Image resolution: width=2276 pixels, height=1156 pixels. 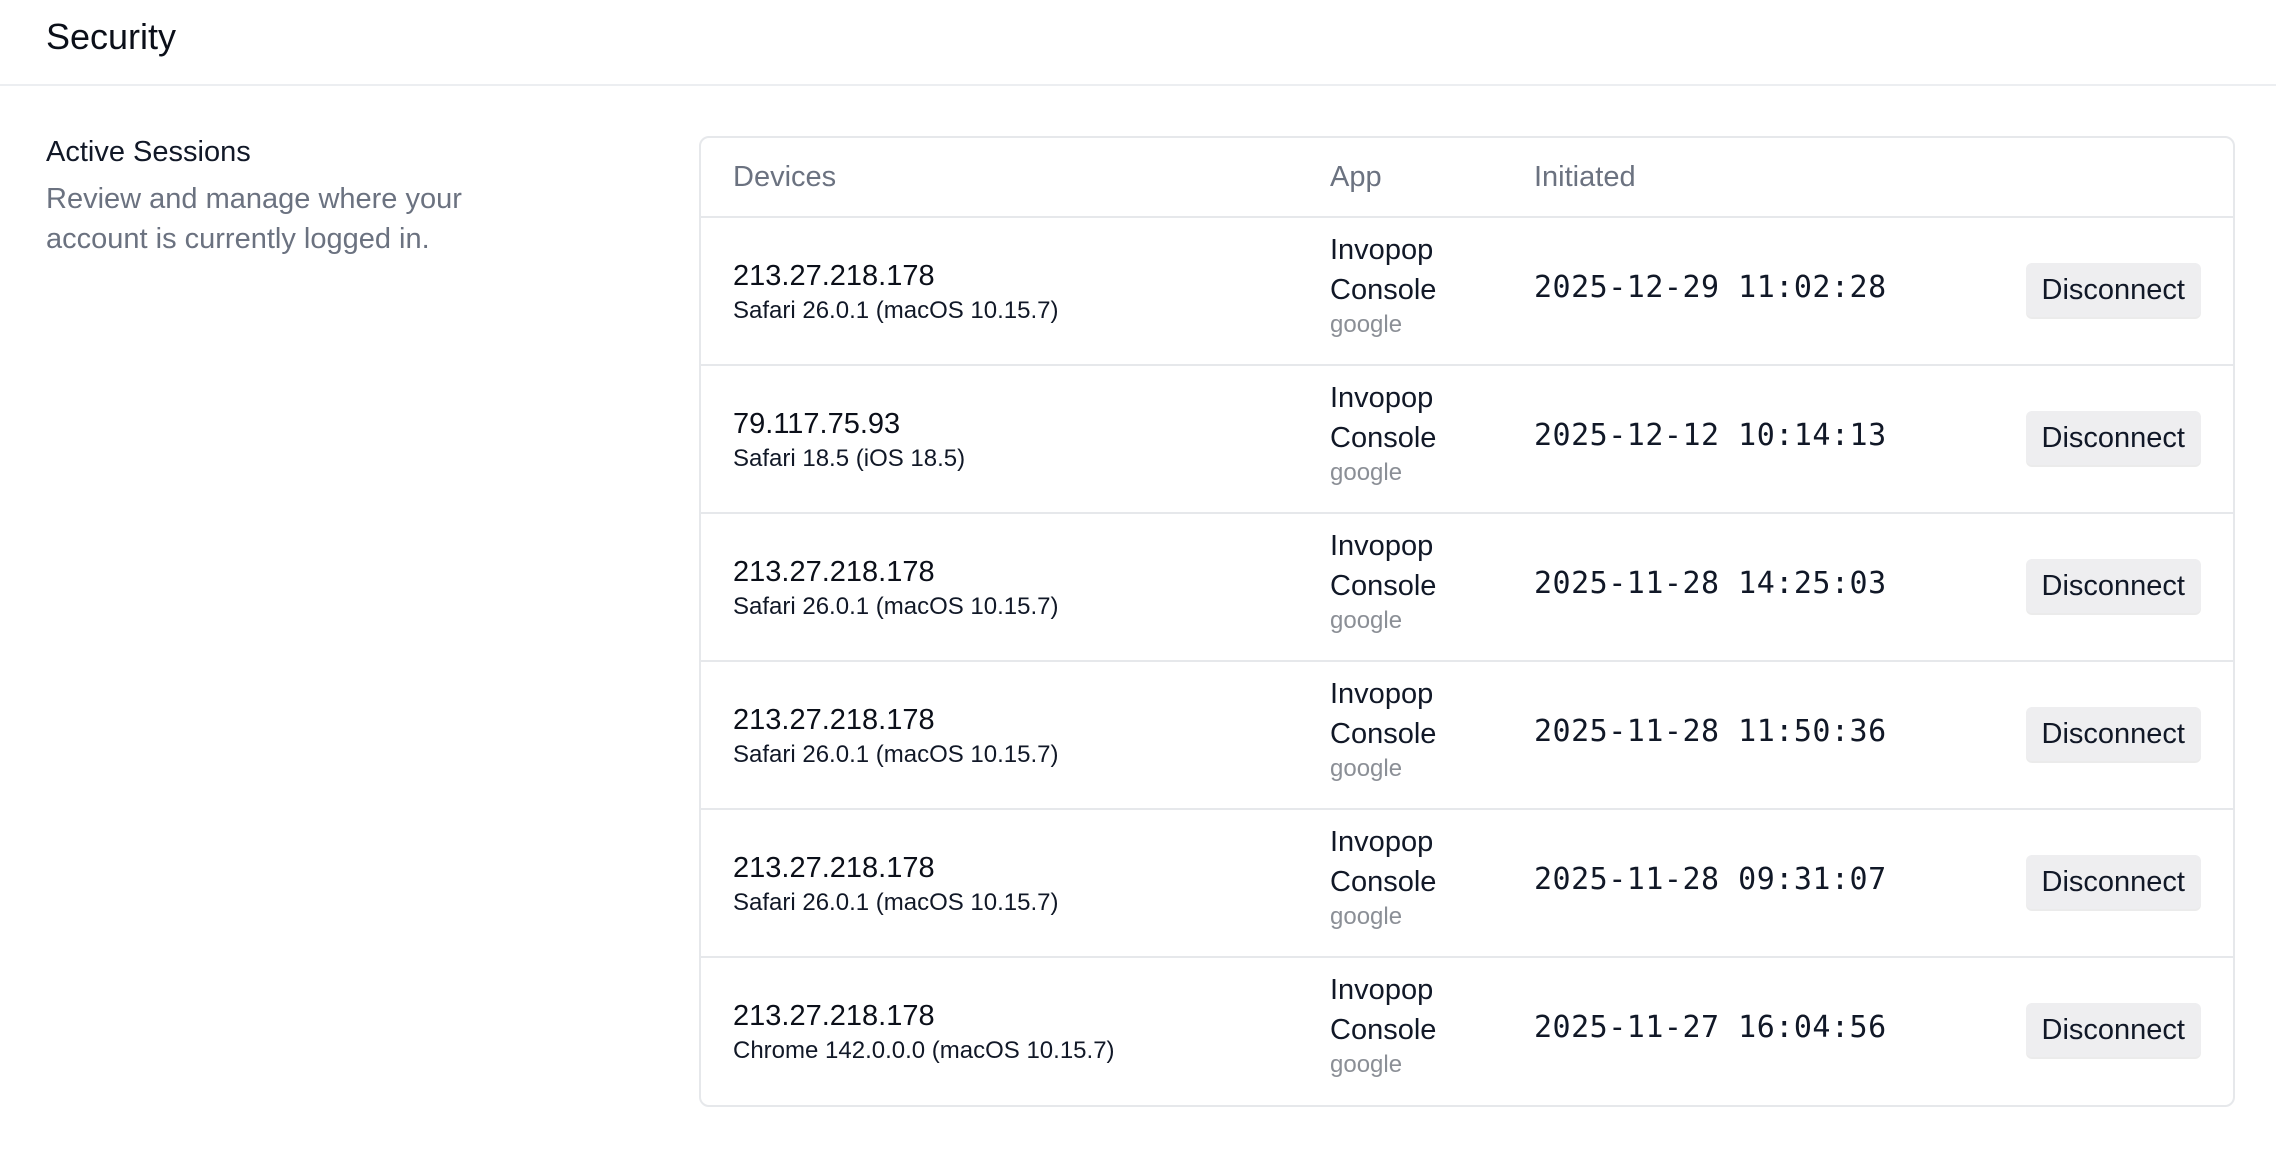 I want to click on column-header-initiated: Initiated, so click(x=1585, y=176).